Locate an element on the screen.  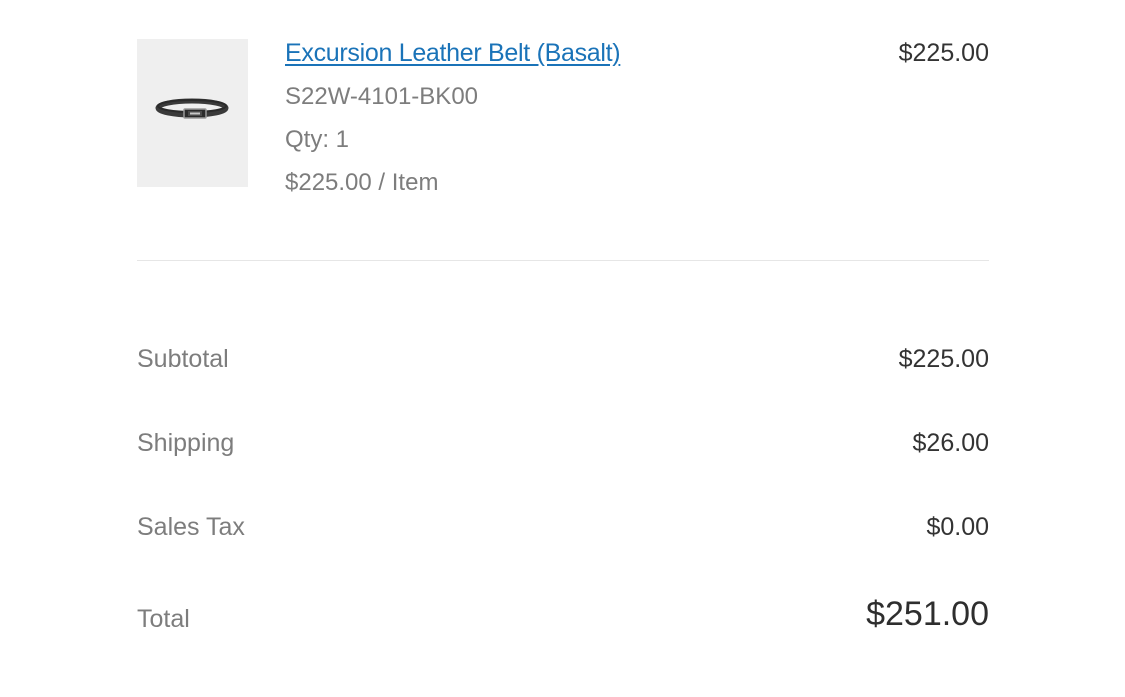
sales-tax-row: Sales Tax $0.00 is located at coordinates (563, 550).